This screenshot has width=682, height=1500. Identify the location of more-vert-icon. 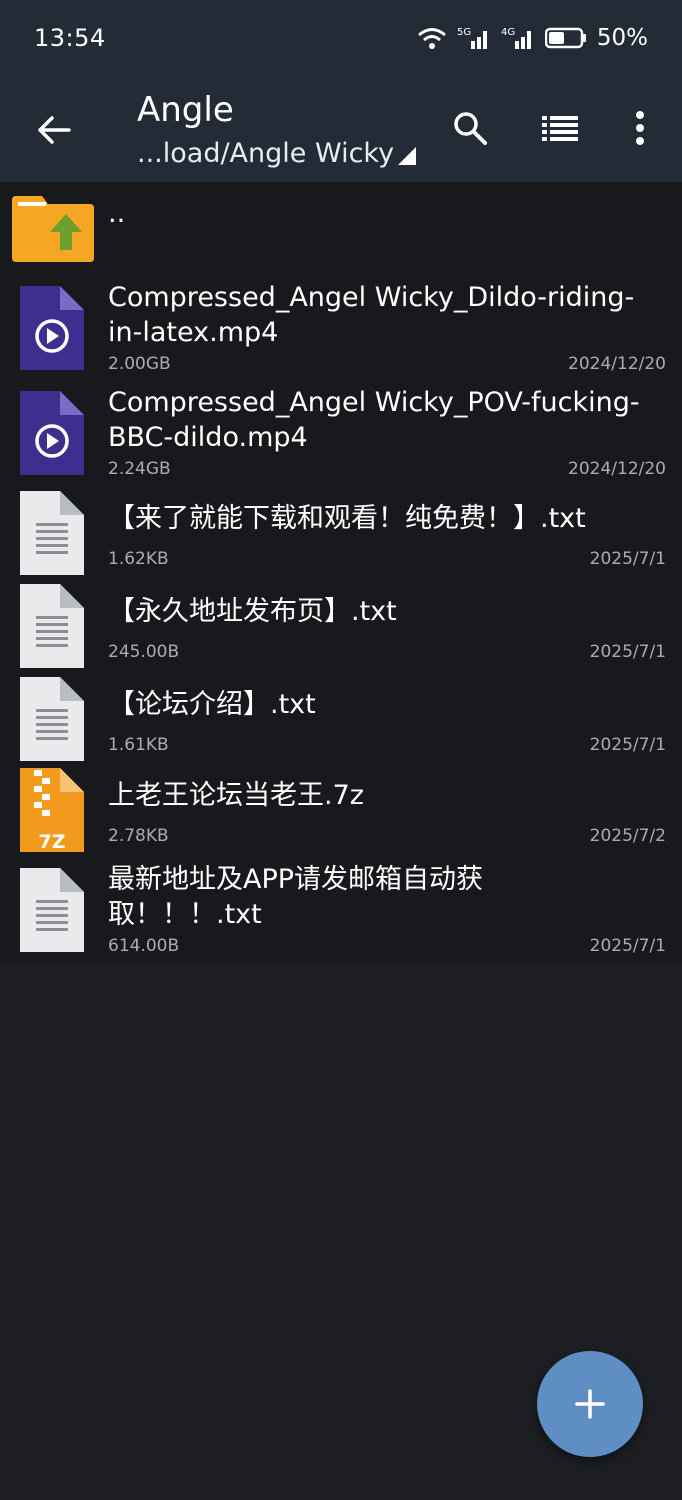
(640, 128).